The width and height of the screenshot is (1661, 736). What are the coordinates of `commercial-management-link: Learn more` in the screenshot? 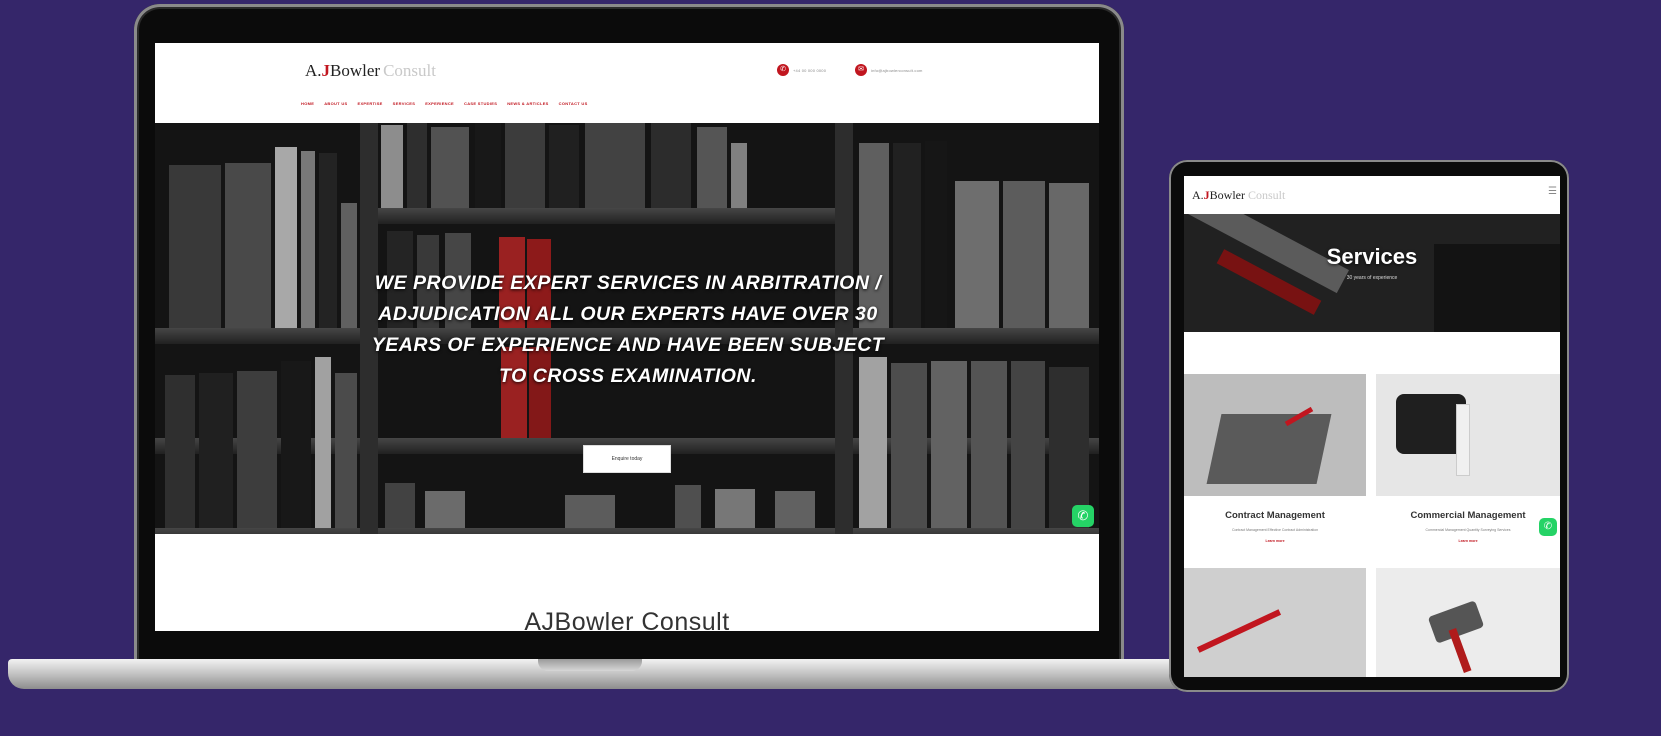 It's located at (1468, 541).